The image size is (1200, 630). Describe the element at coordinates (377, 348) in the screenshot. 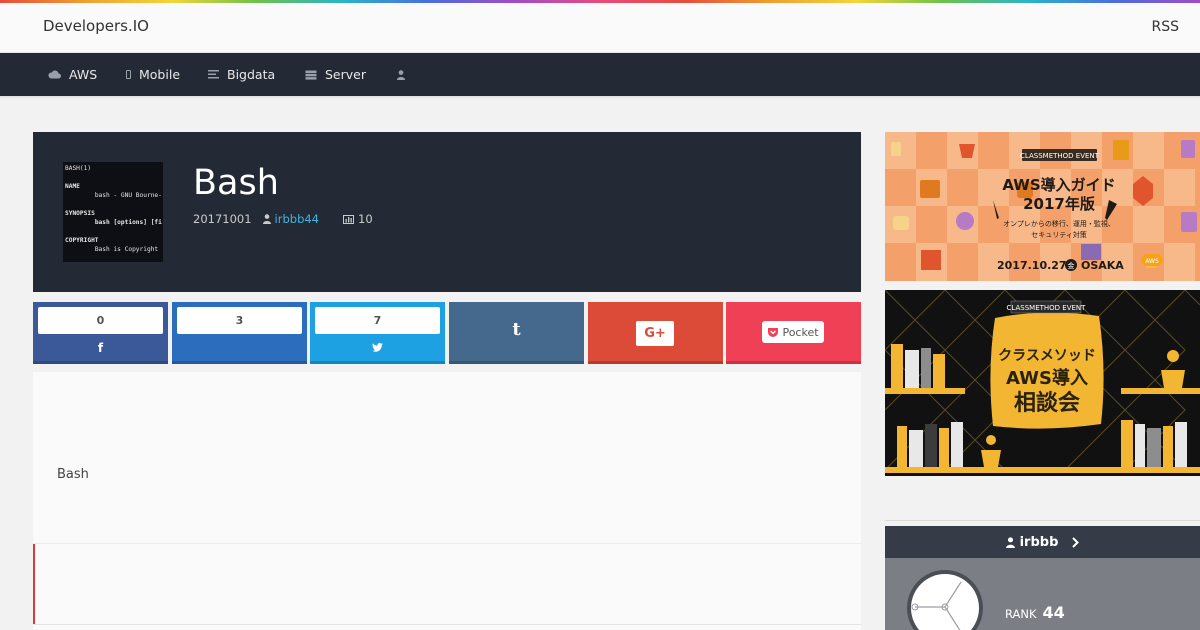

I see `twitter-icon` at that location.